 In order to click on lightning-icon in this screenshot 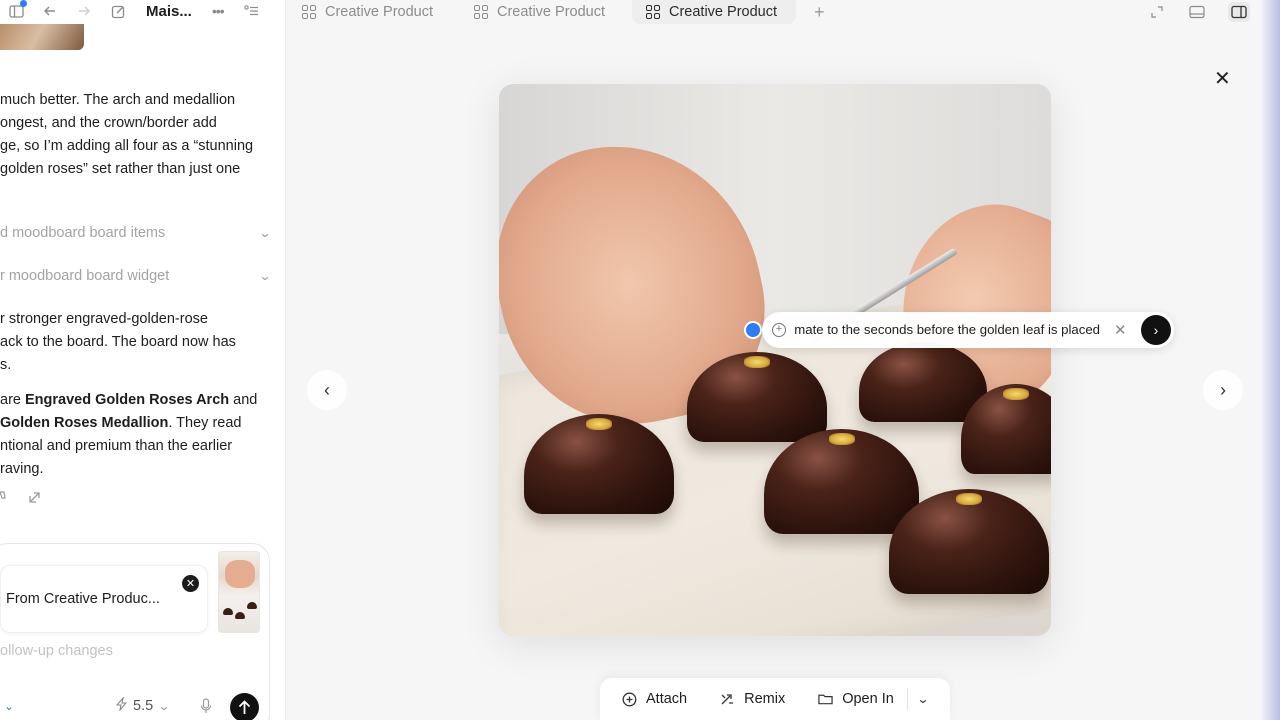, I will do `click(121, 705)`.